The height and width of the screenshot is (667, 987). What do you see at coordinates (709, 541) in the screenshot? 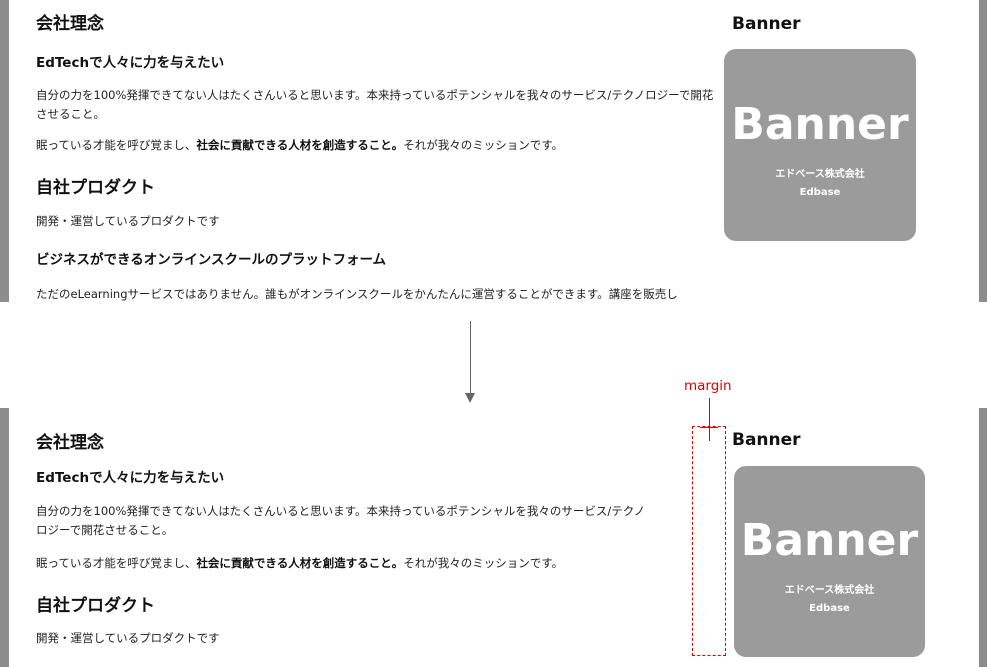
I see `margin-highlight-box` at bounding box center [709, 541].